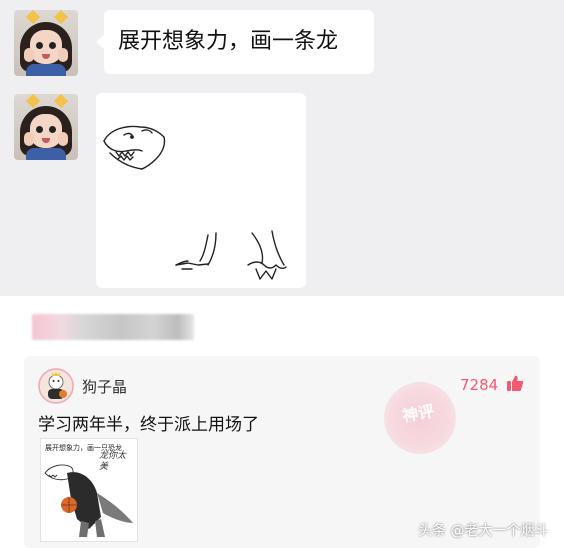 The height and width of the screenshot is (548, 564). What do you see at coordinates (515, 385) in the screenshot?
I see `thumbs-up-icon` at bounding box center [515, 385].